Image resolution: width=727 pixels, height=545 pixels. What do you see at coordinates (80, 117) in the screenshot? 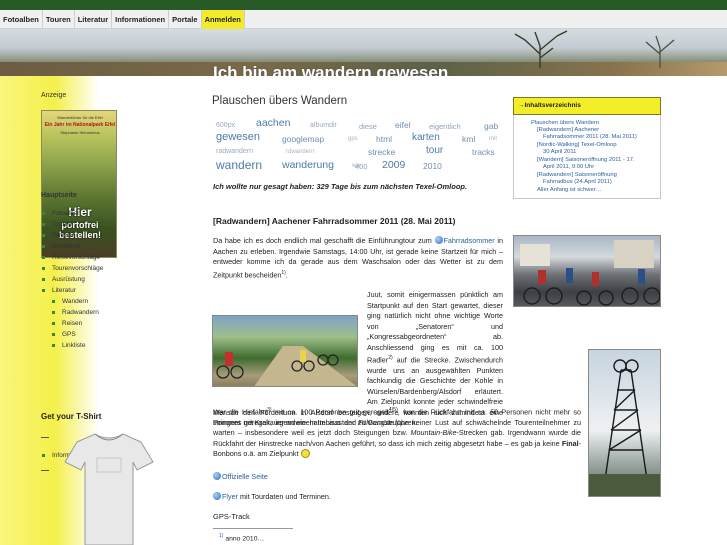
I see `book-subtitle: Wanderführer für die Eifel` at bounding box center [80, 117].